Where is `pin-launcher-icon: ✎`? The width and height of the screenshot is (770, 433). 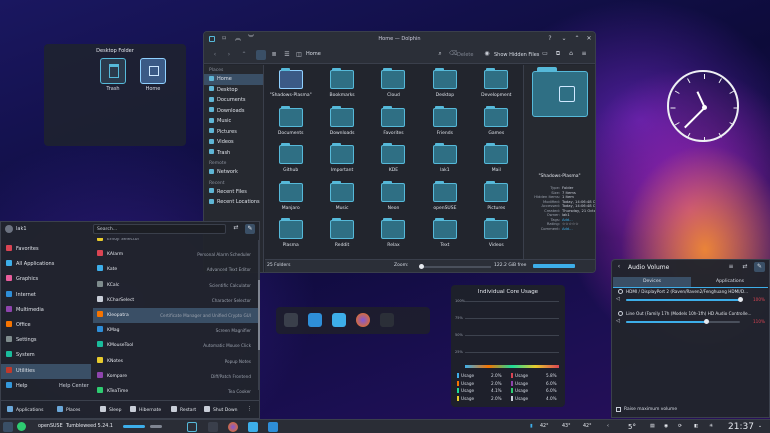 pin-launcher-icon: ✎ is located at coordinates (250, 229).